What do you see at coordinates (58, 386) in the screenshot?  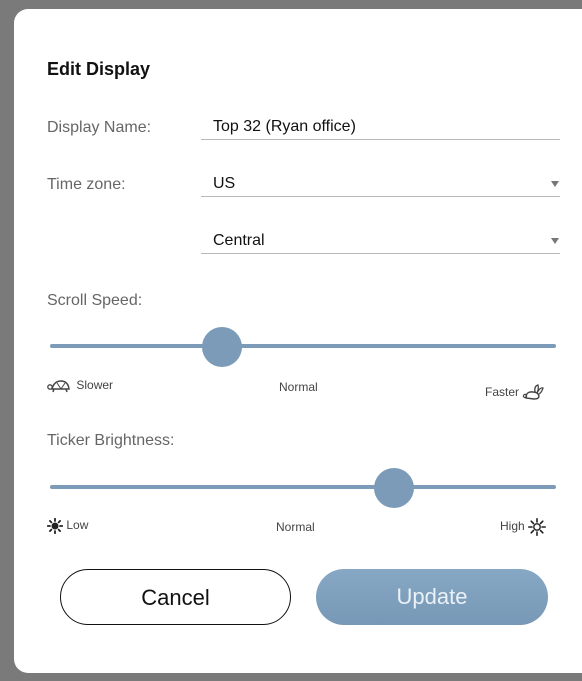 I see `turtle-icon` at bounding box center [58, 386].